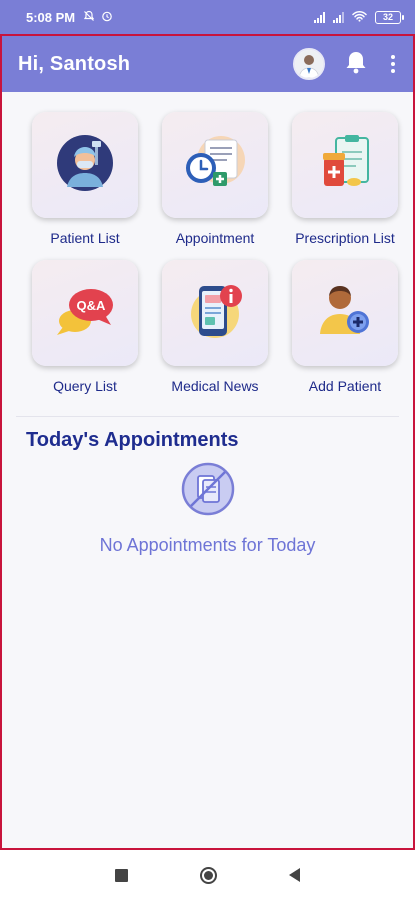 This screenshot has height=900, width=415. Describe the element at coordinates (208, 491) in the screenshot. I see `no-document-icon` at that location.